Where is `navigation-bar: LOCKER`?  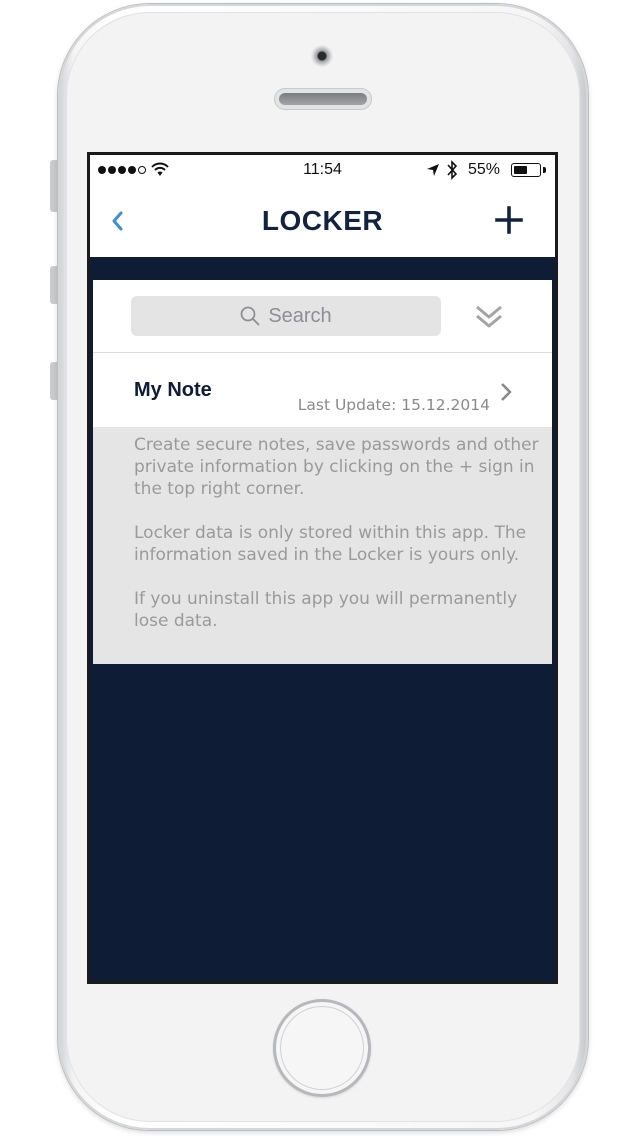
navigation-bar: LOCKER is located at coordinates (322, 221).